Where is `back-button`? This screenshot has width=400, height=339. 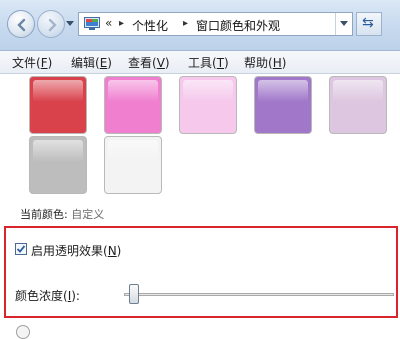
back-button is located at coordinates (21, 24).